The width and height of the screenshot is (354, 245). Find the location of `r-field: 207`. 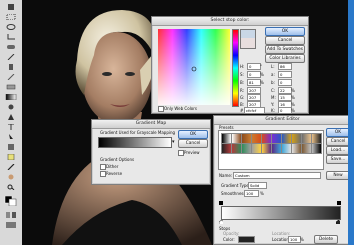

r-field: 207 is located at coordinates (254, 90).